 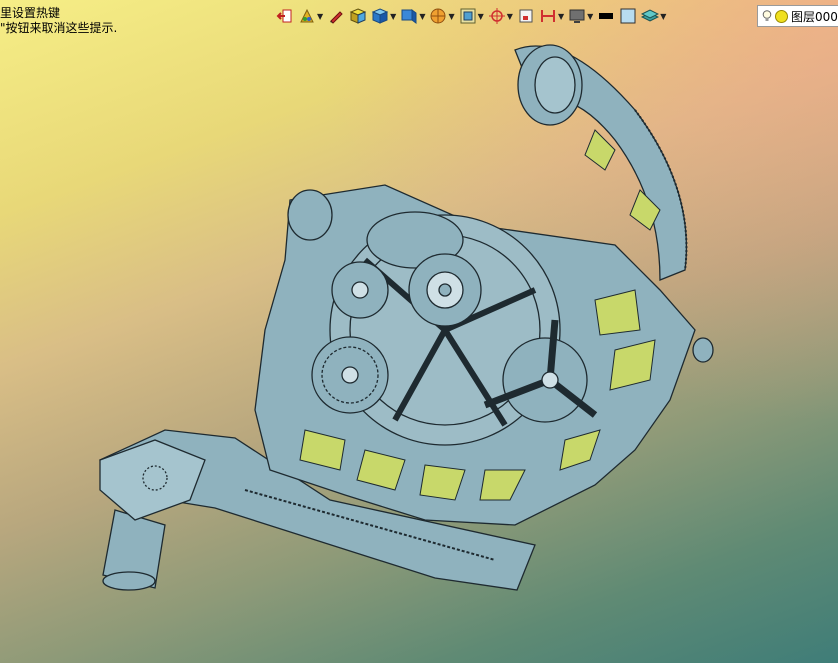 I want to click on view-orient-icon, so click(x=468, y=16).